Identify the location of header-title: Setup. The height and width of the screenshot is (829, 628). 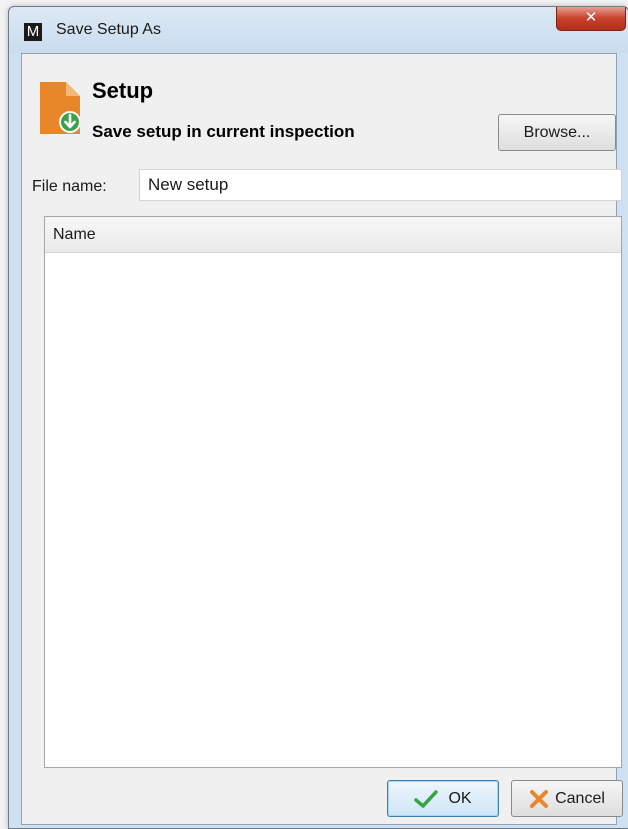
(123, 90).